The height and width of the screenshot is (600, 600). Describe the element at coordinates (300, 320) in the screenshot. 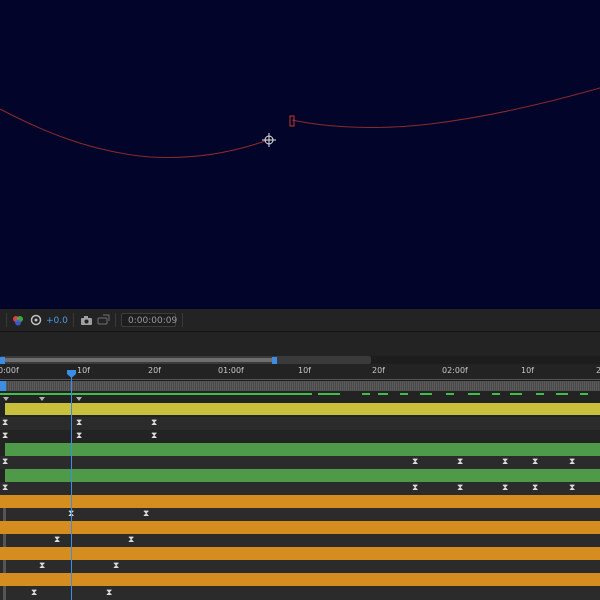

I see `viewer-toolbar: +0.0 0:00:00:09` at that location.